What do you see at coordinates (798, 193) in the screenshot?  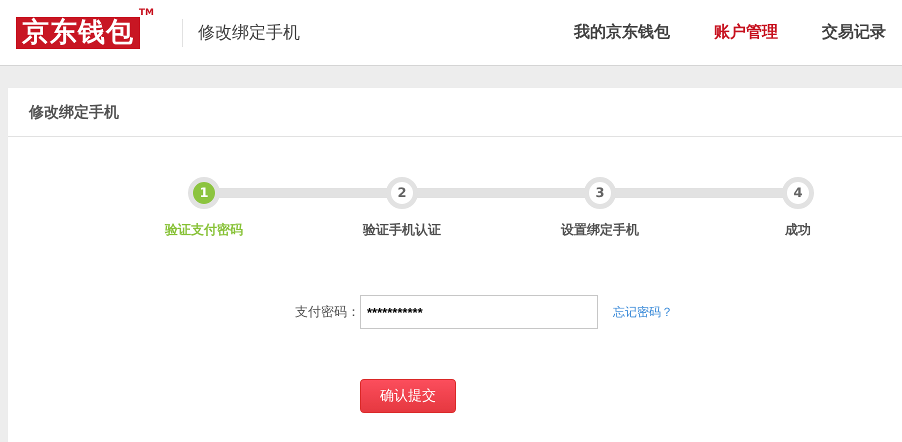 I see `step-number: 4` at bounding box center [798, 193].